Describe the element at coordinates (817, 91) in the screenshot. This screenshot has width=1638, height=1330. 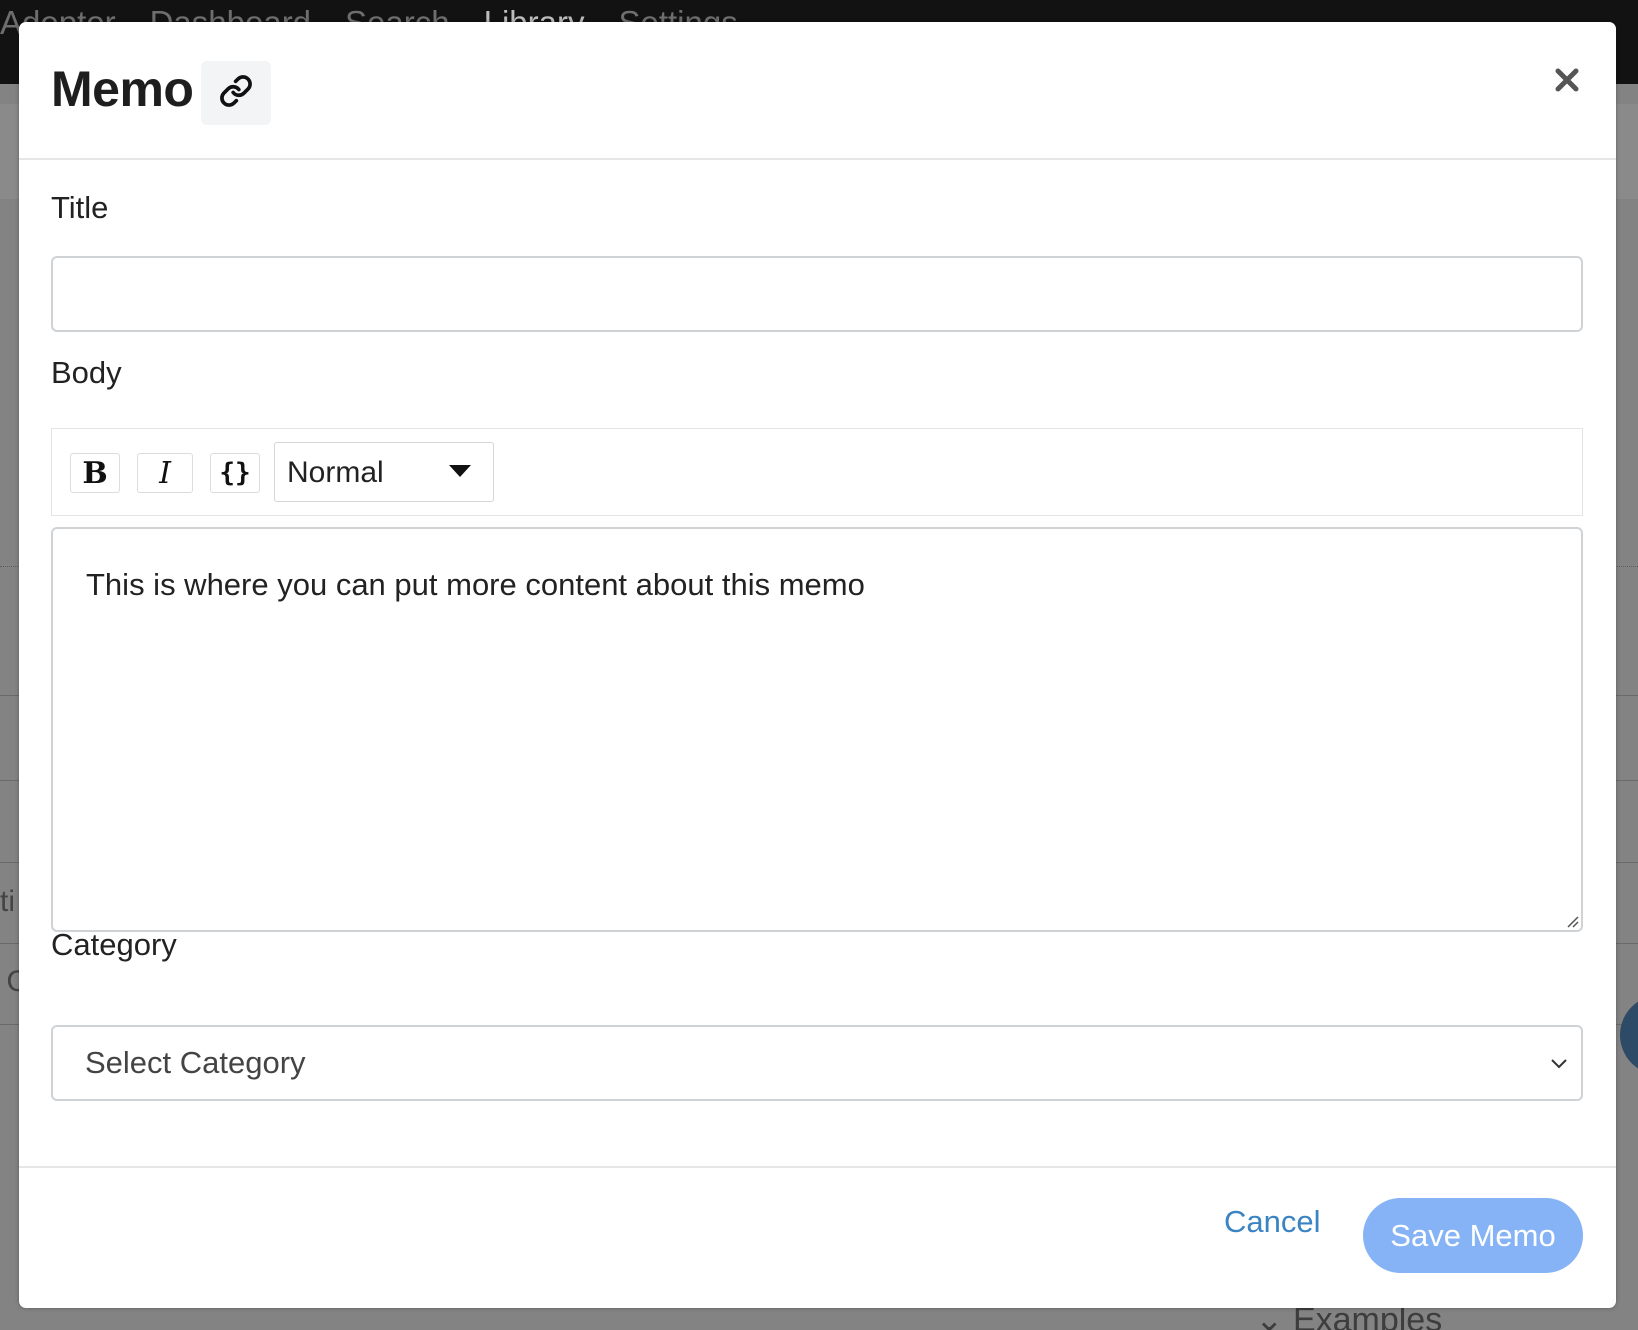
I see `modal-header: Memo` at that location.